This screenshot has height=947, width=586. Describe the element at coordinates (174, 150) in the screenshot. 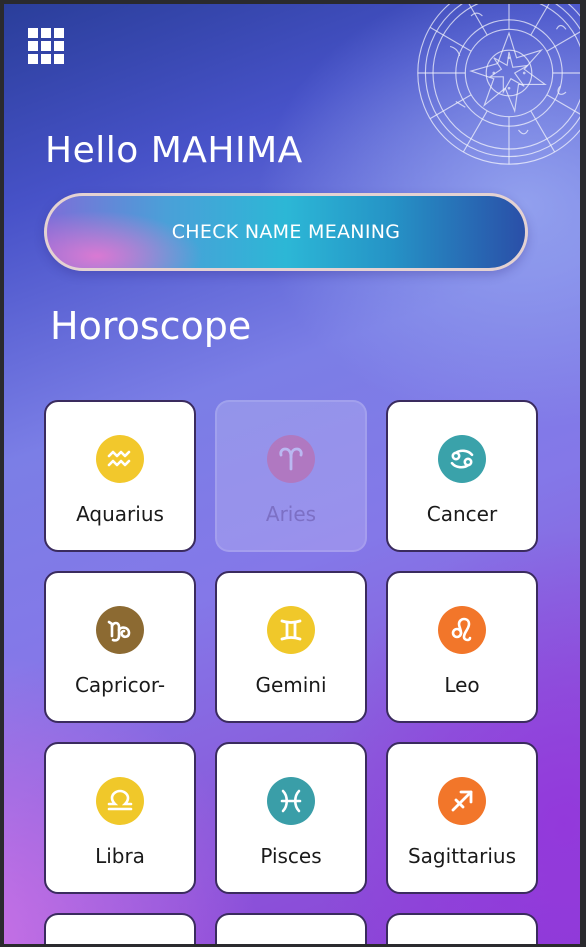

I see `greeting-text: Hello MAHIMA` at that location.